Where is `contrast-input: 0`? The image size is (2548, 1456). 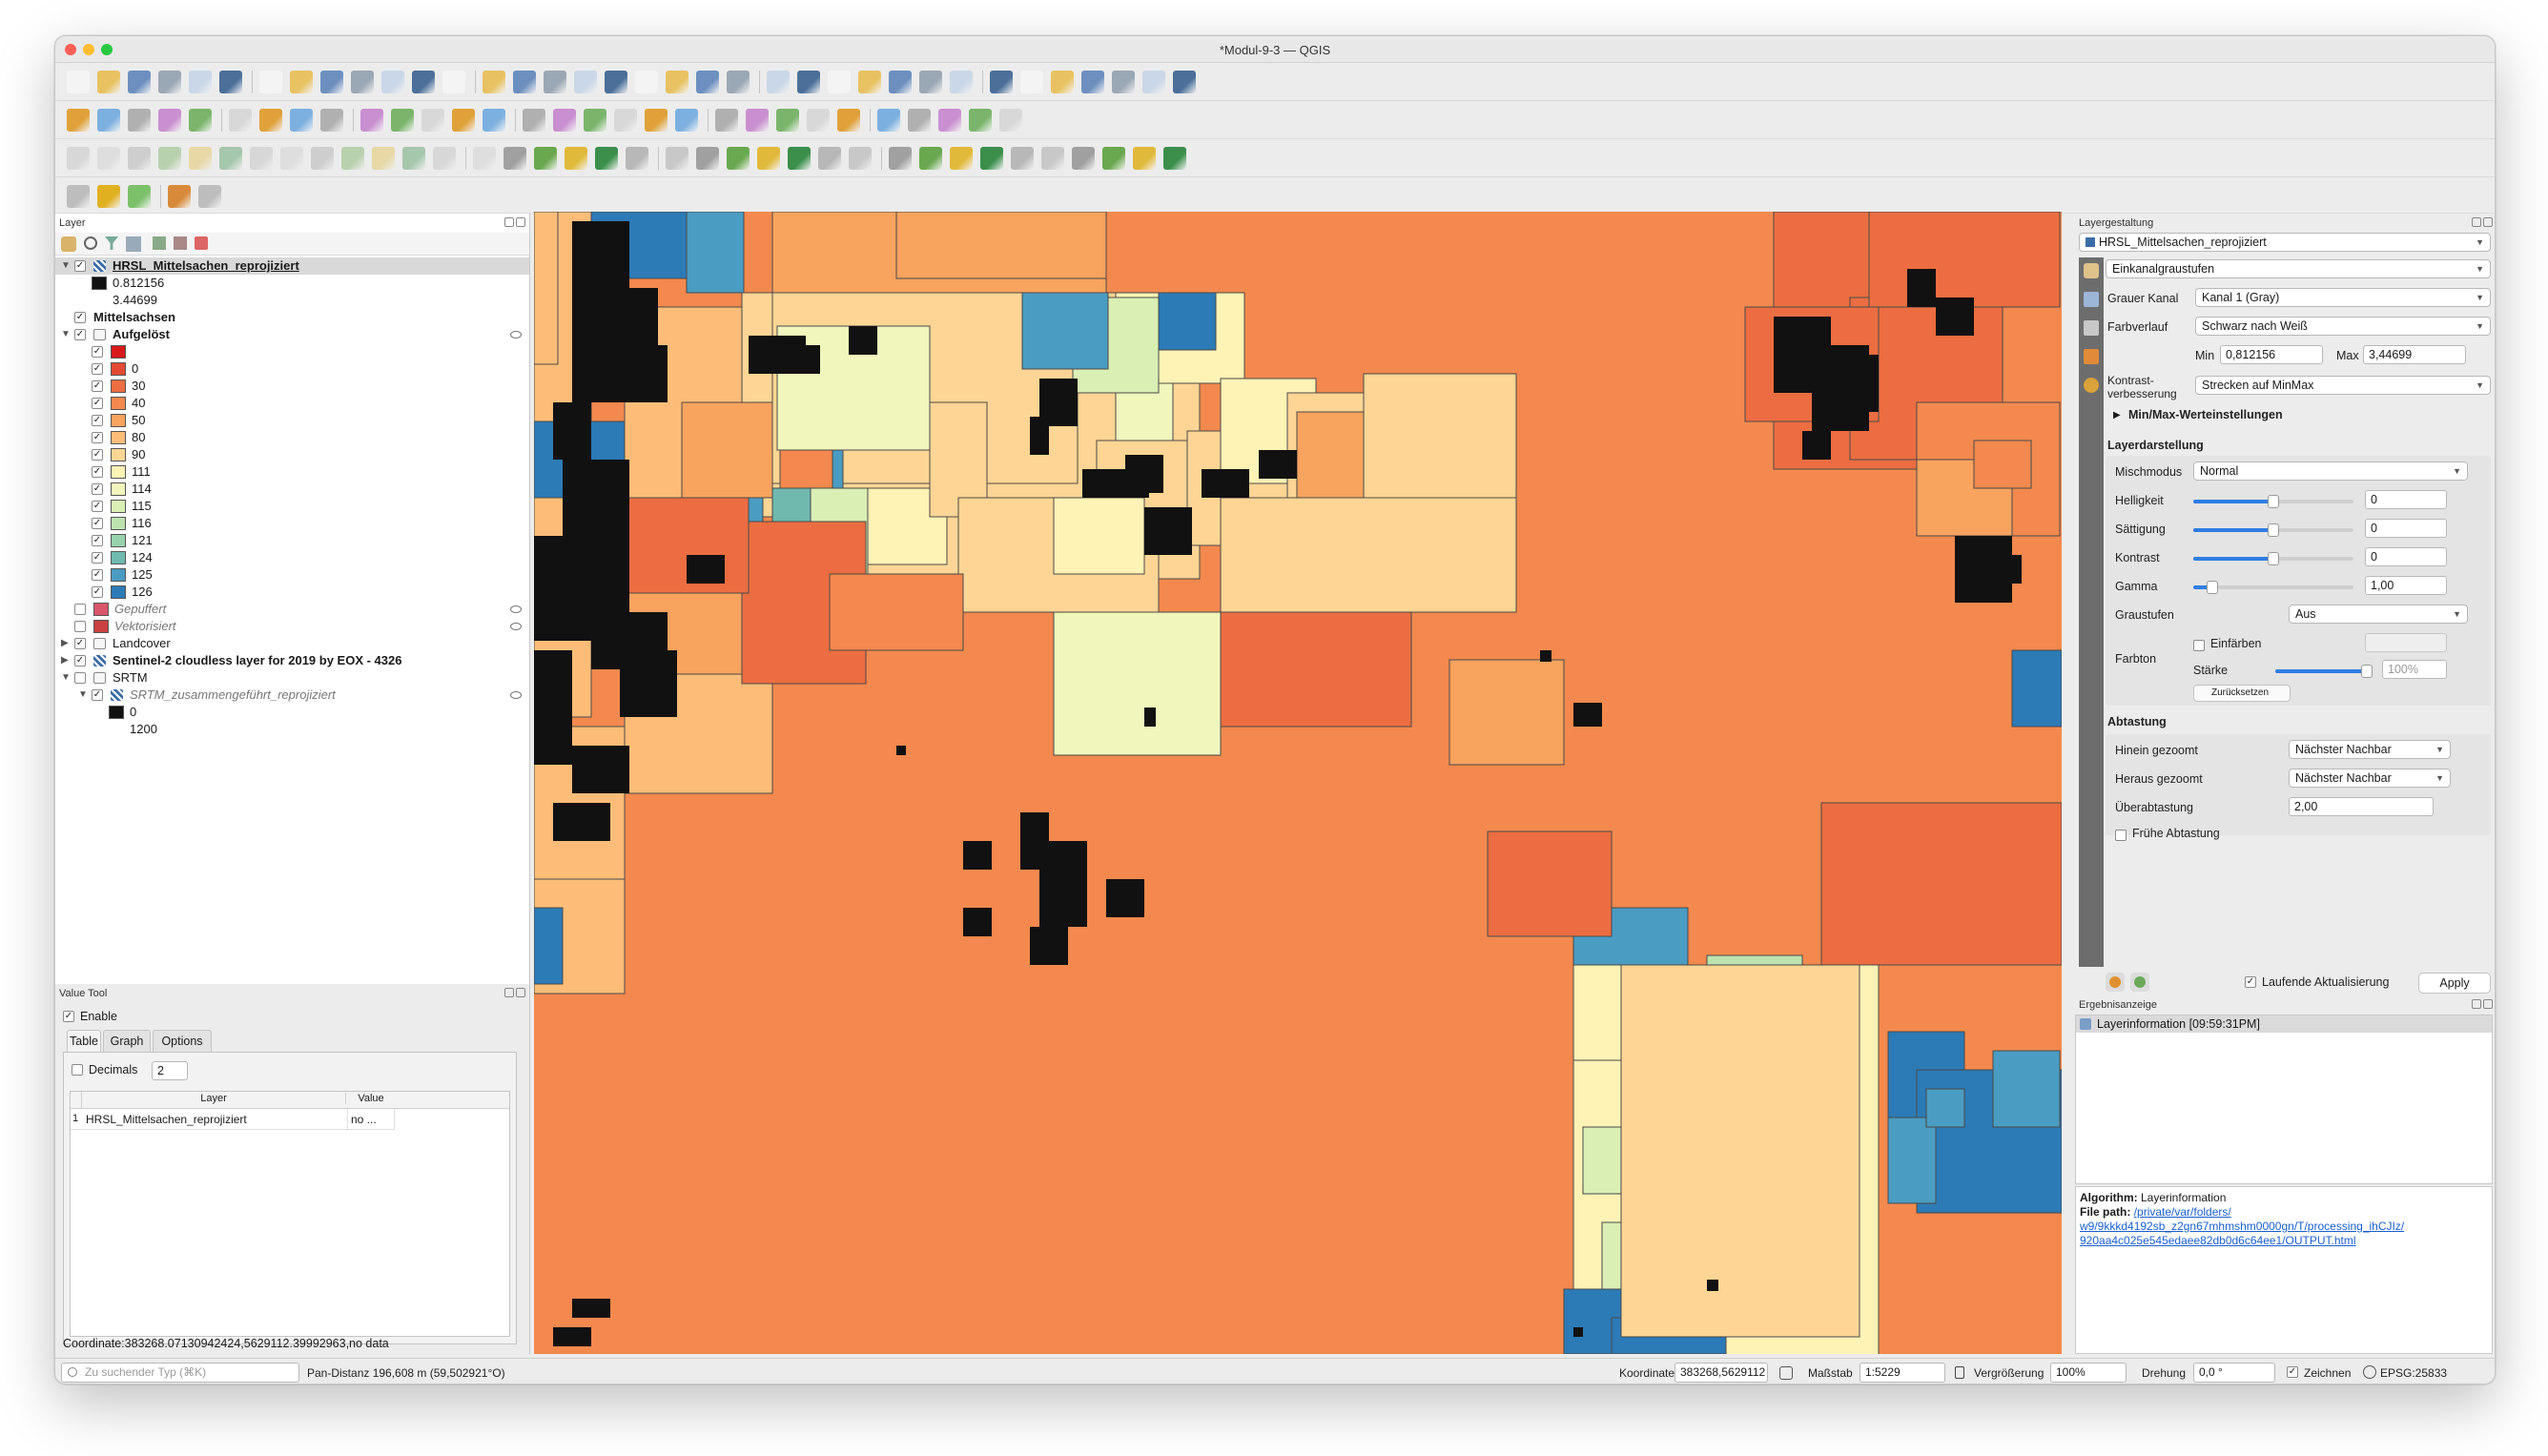
contrast-input: 0 is located at coordinates (2406, 557).